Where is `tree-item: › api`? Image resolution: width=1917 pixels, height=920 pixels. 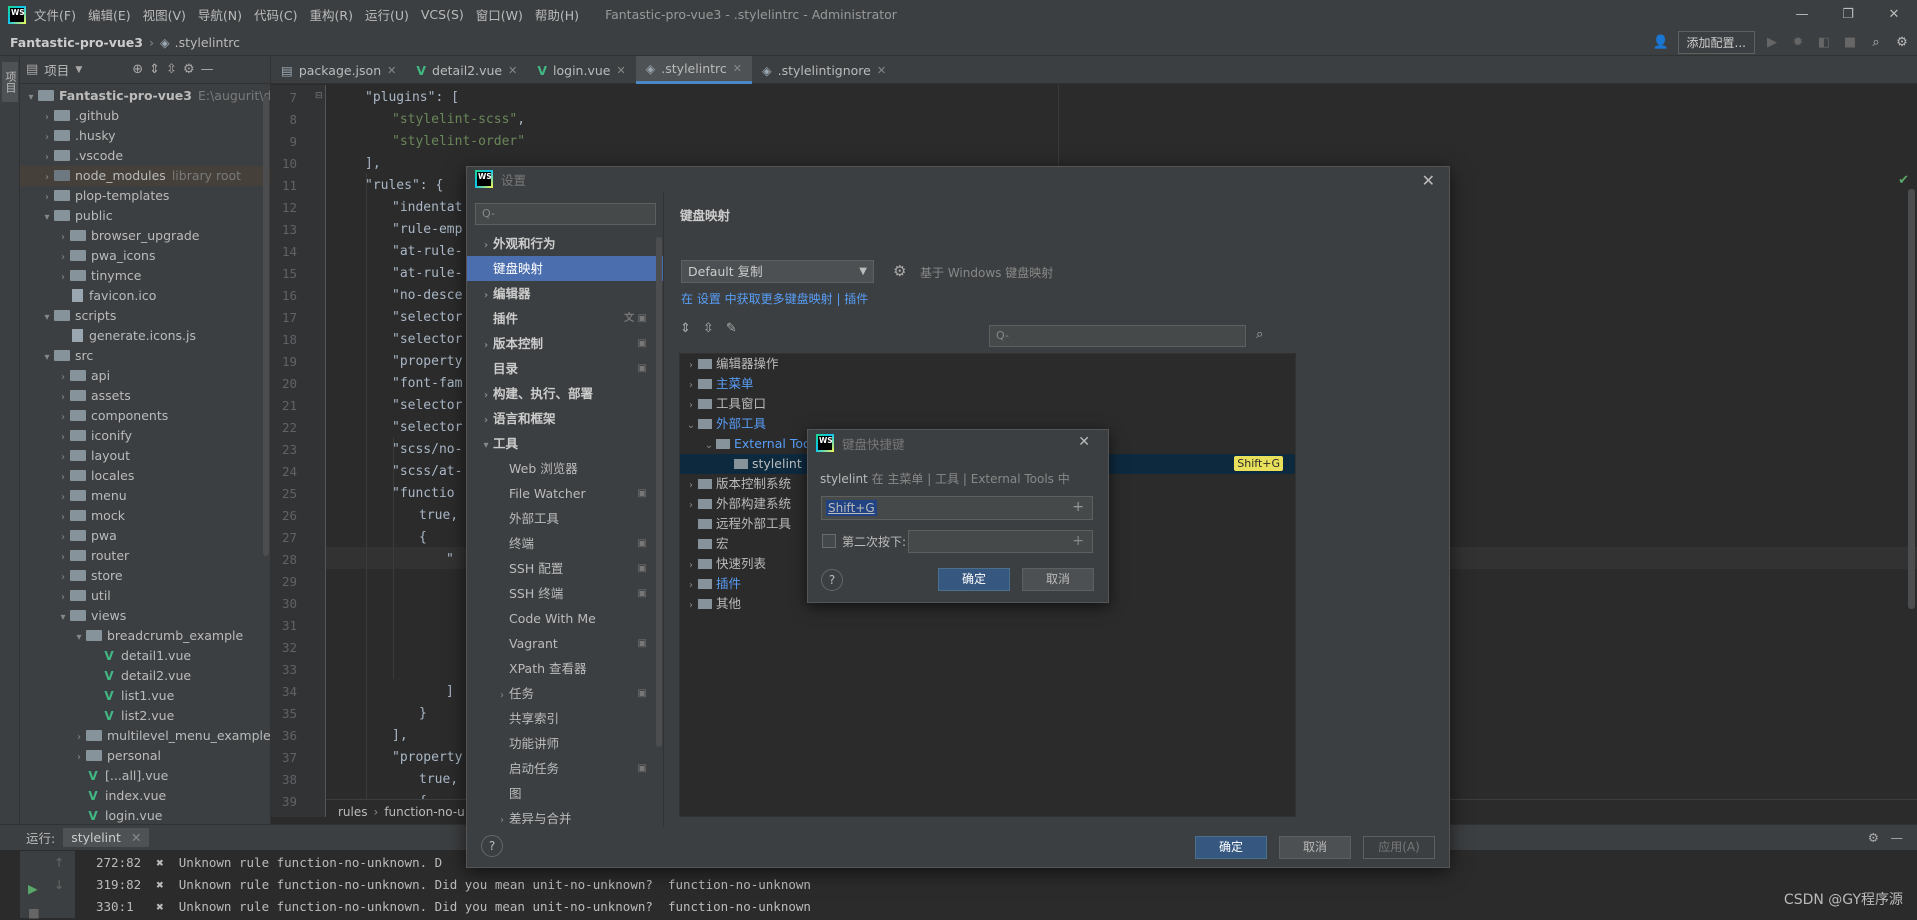
tree-item: › api is located at coordinates (145, 376).